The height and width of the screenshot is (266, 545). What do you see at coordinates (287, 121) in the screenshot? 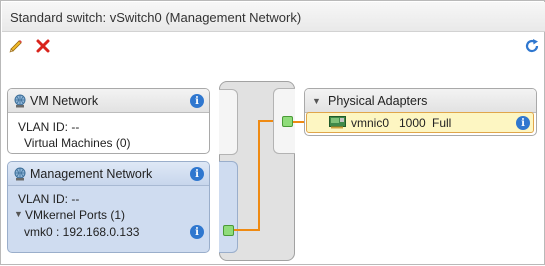
I see `uplink-port-connector` at bounding box center [287, 121].